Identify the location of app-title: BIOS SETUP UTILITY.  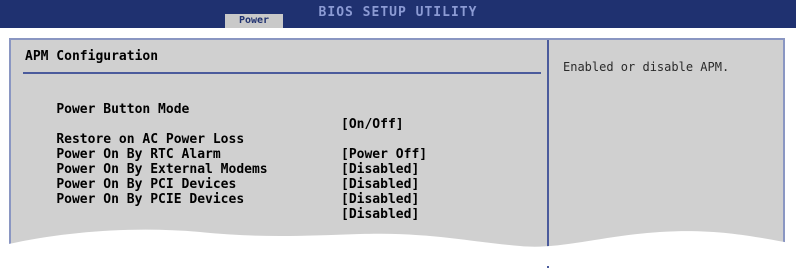
(398, 12).